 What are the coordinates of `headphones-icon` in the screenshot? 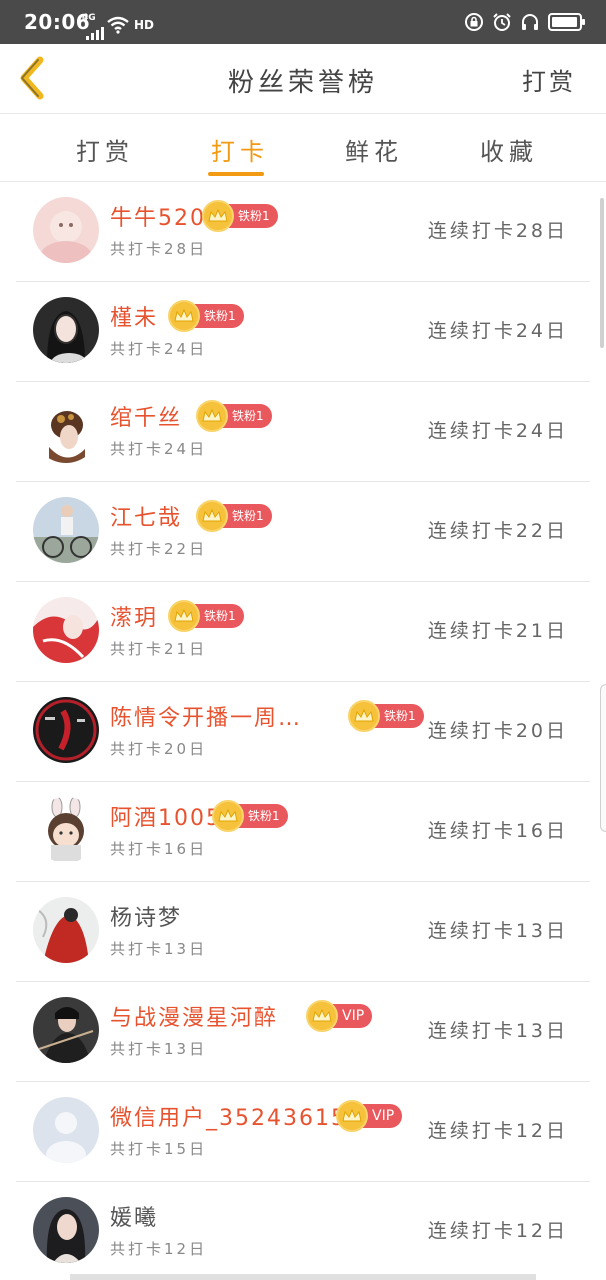 It's located at (530, 22).